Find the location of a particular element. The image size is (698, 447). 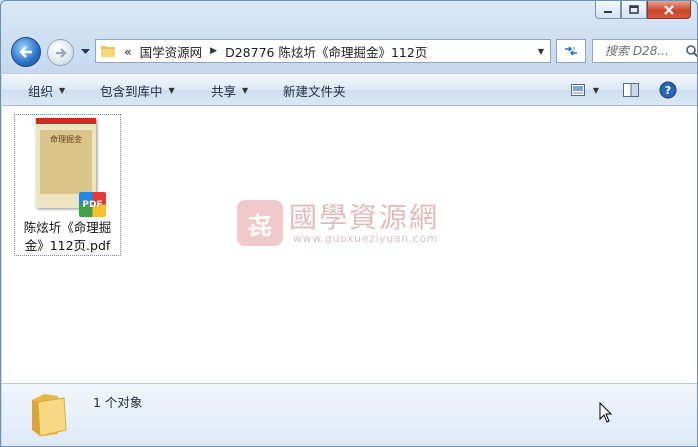

item-count: 1 个对象 is located at coordinates (118, 402).